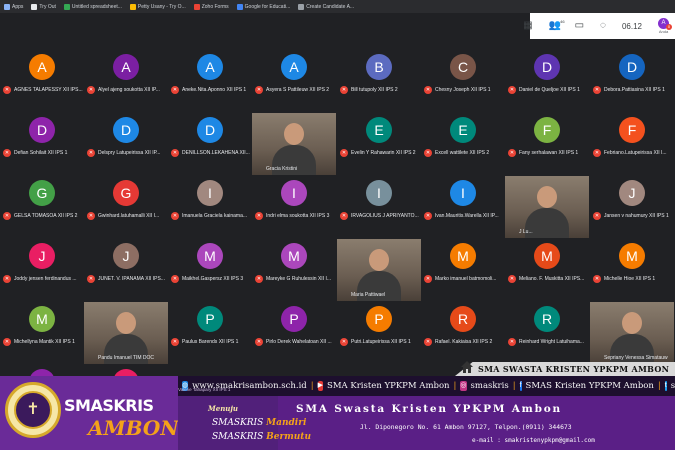 This screenshot has height=450, width=675. Describe the element at coordinates (632, 81) in the screenshot. I see `participant-tile: D ✕ Debora.Pattiasina XII IPS 1` at that location.